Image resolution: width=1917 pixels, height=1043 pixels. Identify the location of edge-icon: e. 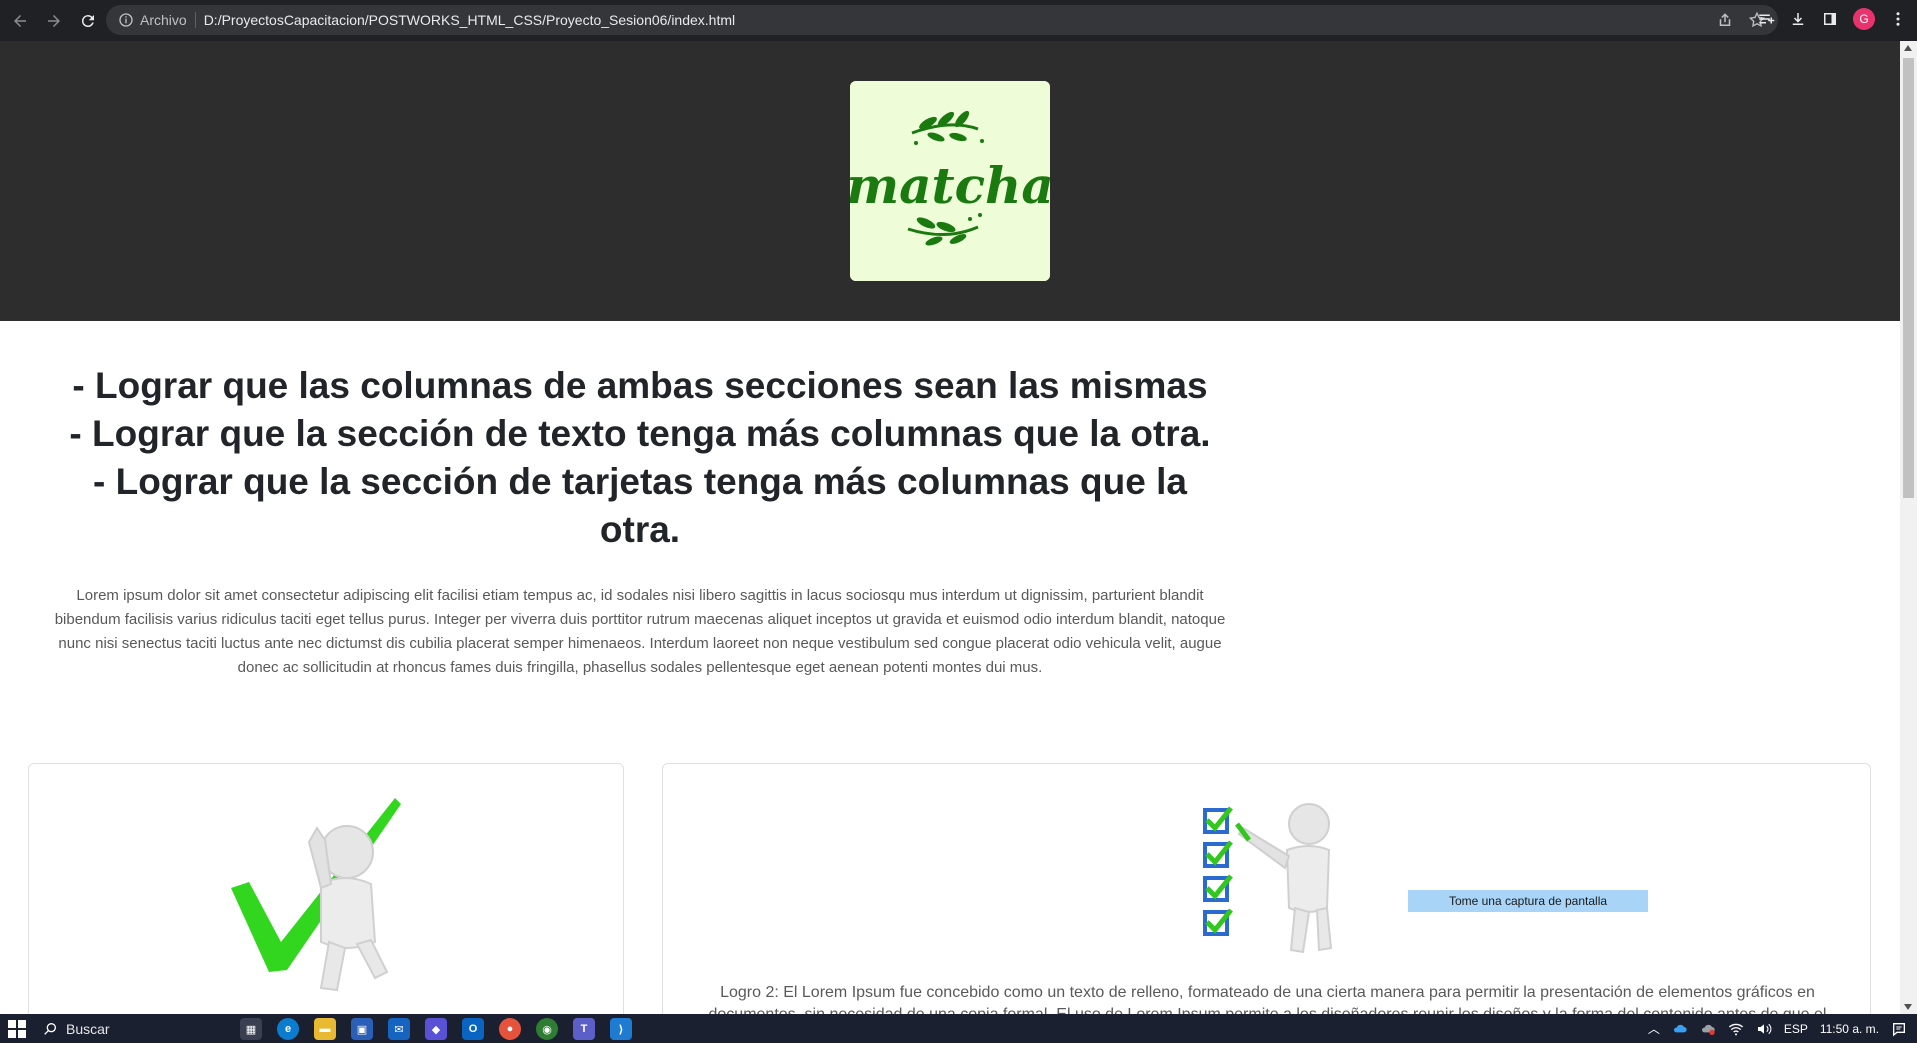
(288, 1029).